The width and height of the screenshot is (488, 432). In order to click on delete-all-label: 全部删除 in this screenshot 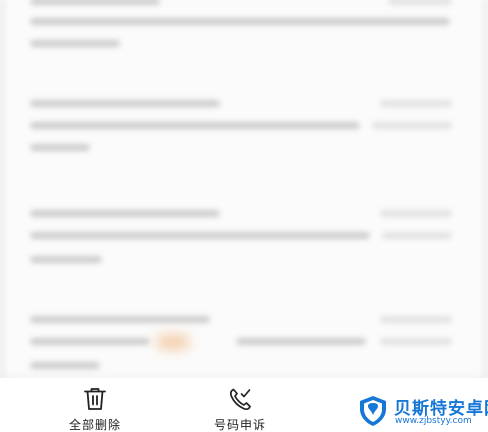, I will do `click(94, 425)`.